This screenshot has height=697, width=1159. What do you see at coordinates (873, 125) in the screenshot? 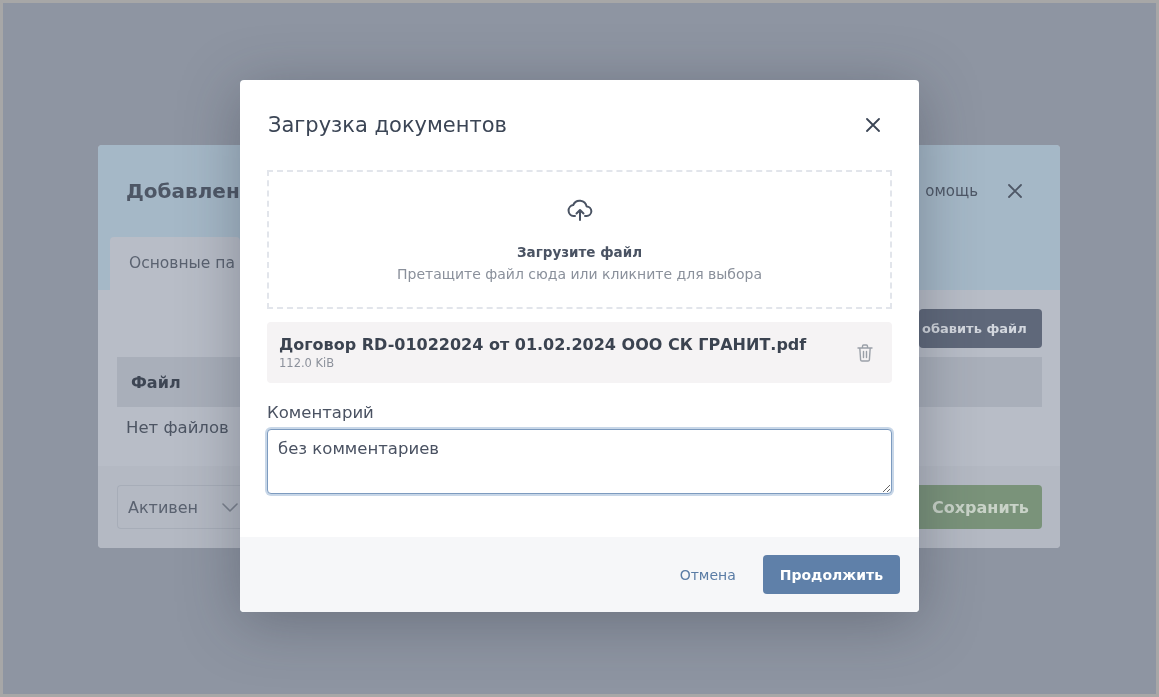
I see `close-icon` at bounding box center [873, 125].